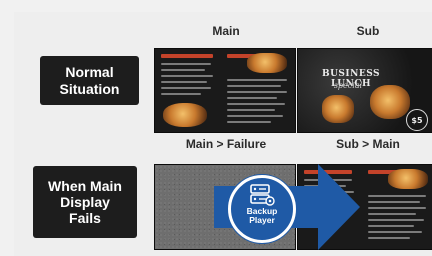  I want to click on backup-player-badge: Backup Player, so click(262, 209).